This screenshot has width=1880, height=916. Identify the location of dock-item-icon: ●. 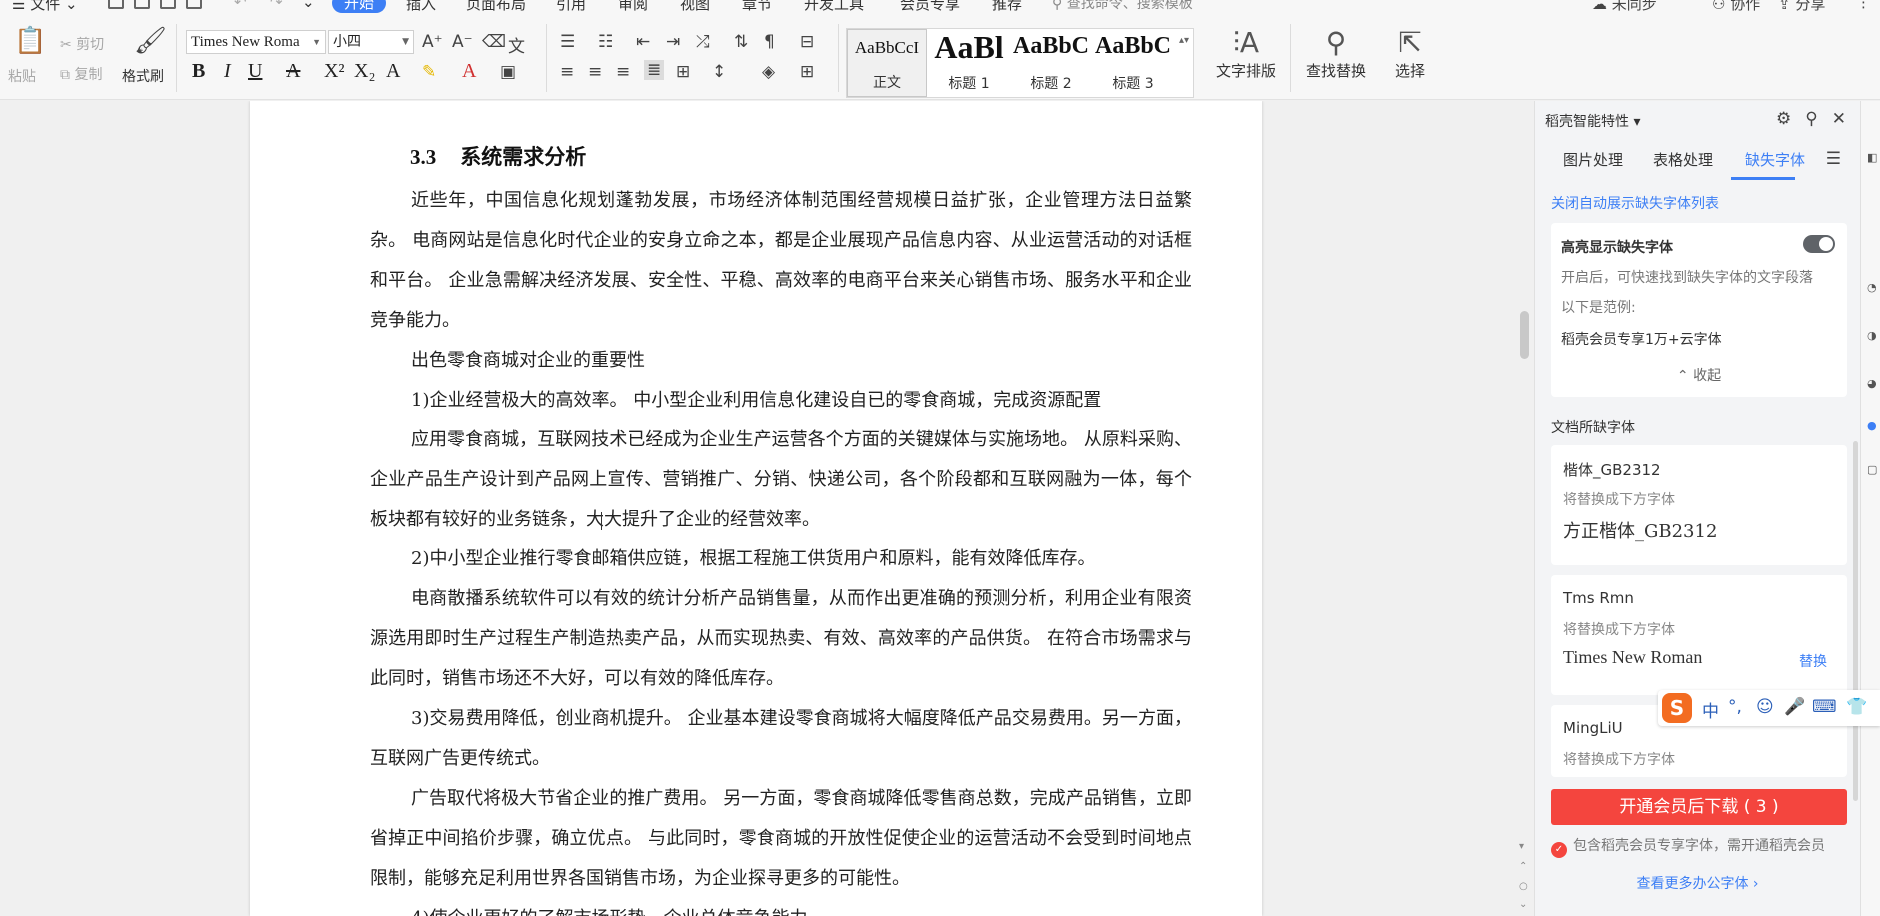
(1872, 425).